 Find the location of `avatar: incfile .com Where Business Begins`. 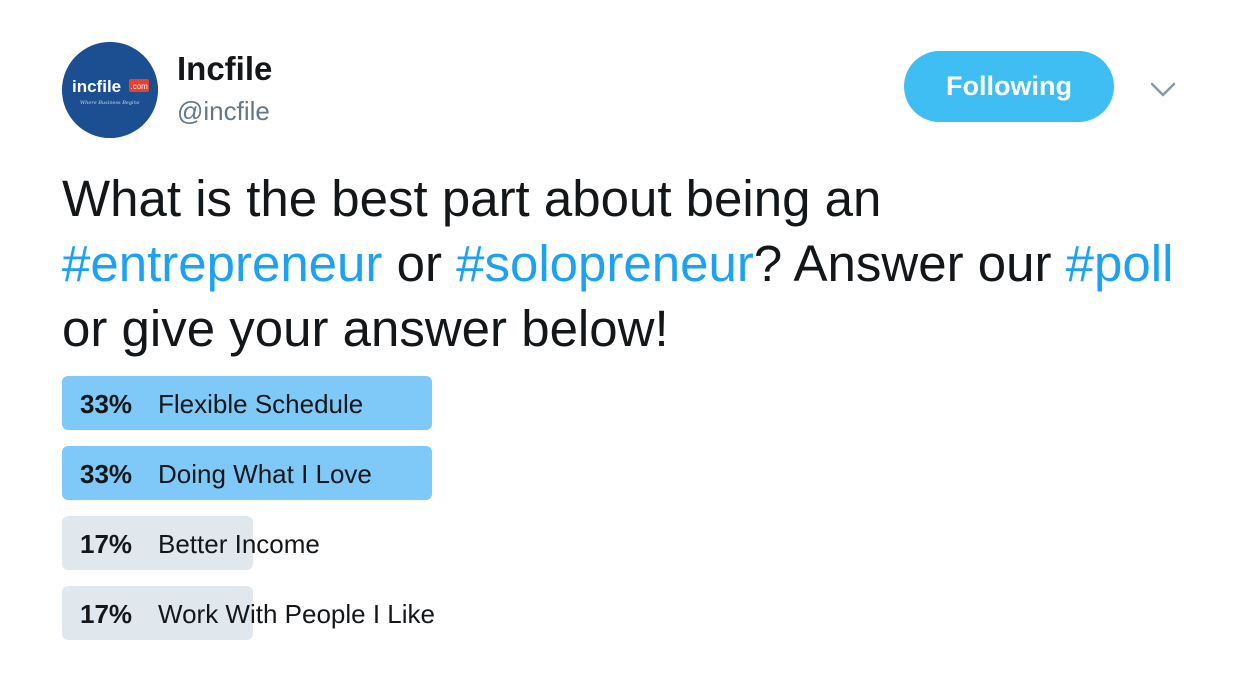

avatar: incfile .com Where Business Begins is located at coordinates (110, 90).